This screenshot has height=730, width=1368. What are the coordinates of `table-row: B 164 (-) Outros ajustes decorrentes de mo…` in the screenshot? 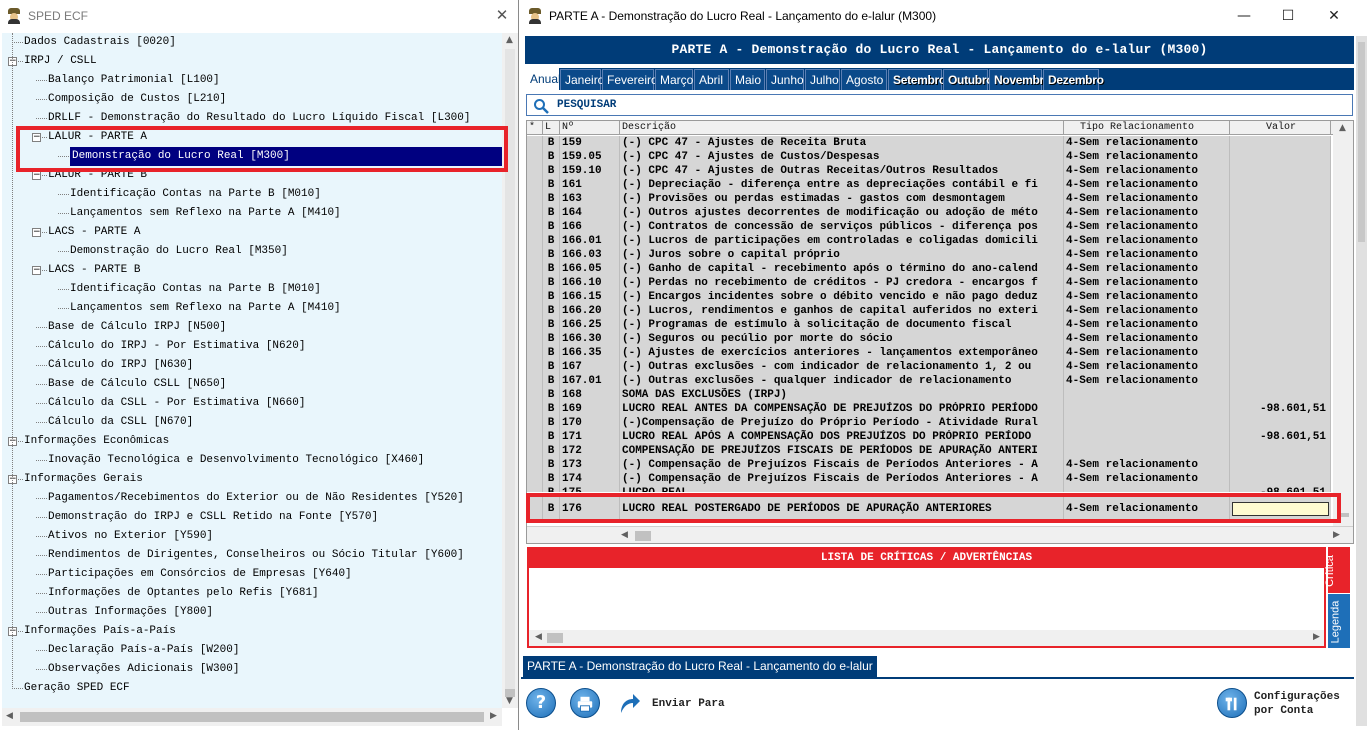 It's located at (929, 213).